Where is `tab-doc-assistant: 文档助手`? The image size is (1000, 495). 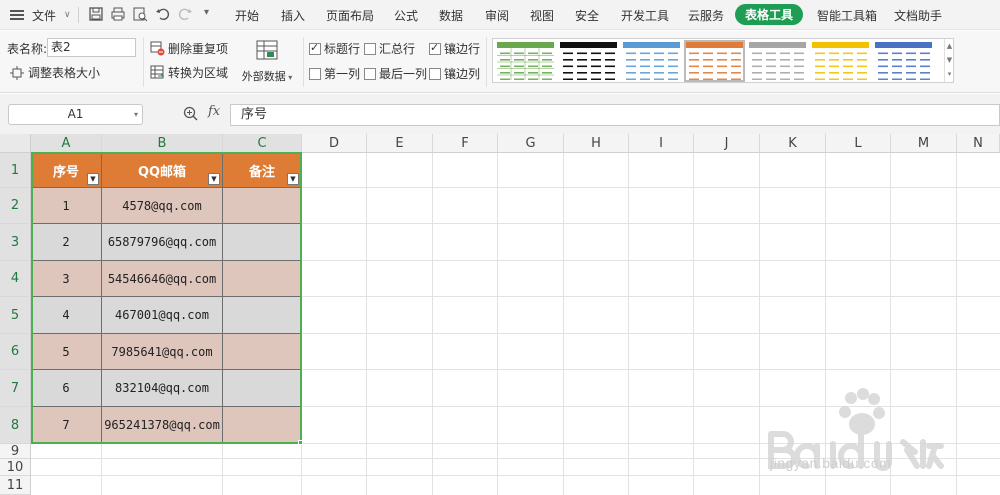
tab-doc-assistant: 文档助手 is located at coordinates (918, 15).